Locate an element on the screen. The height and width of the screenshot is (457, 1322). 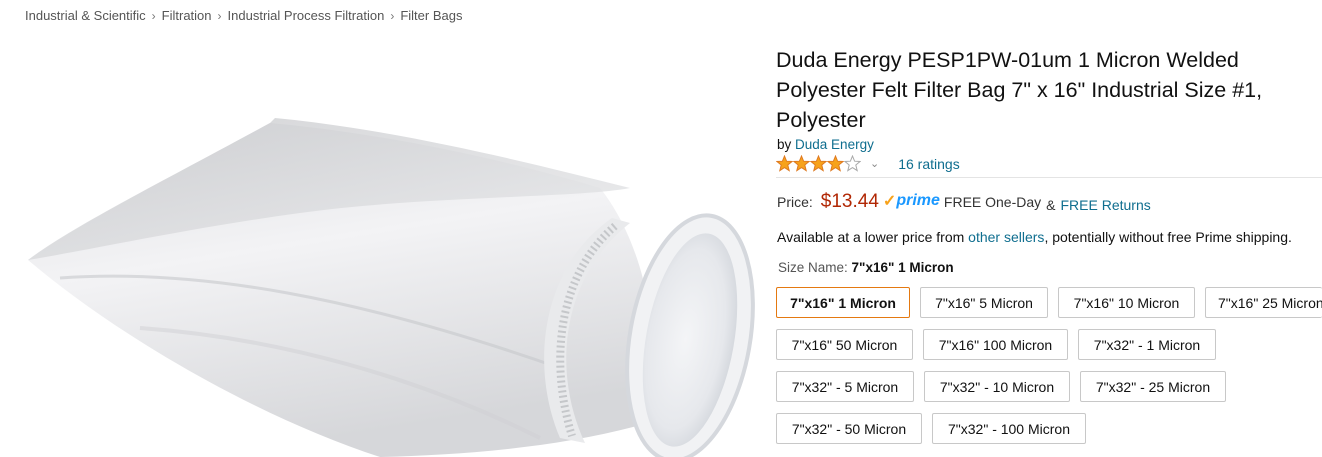
brand-link: Duda Energy is located at coordinates (834, 144).